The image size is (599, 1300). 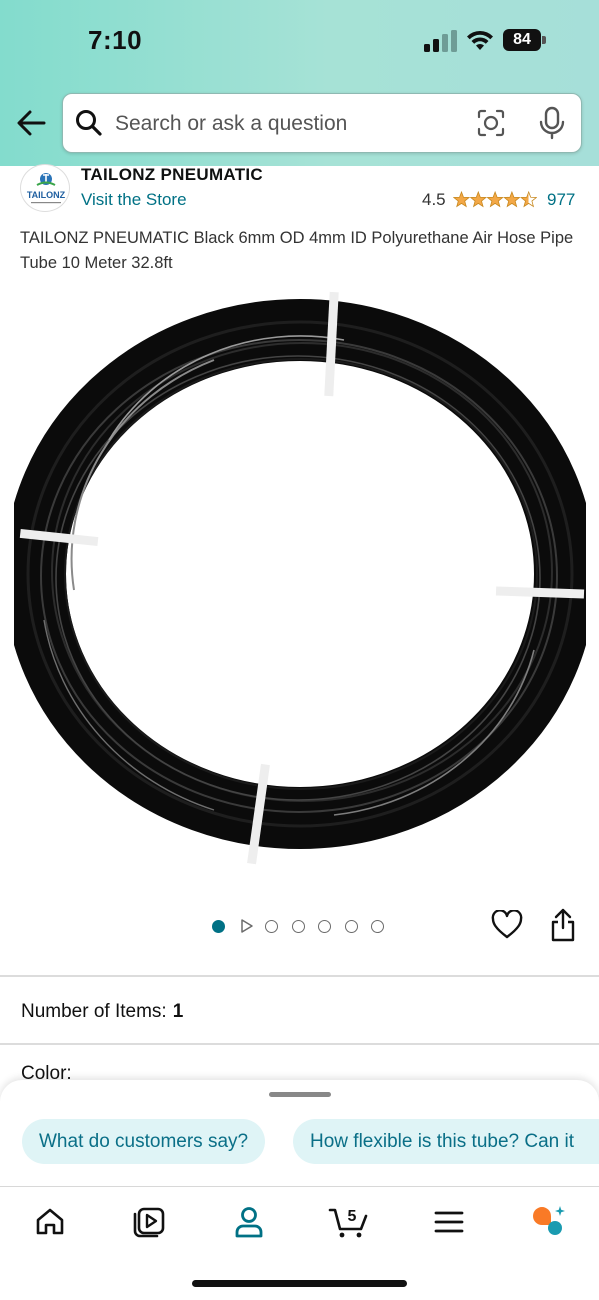 I want to click on battery-indicator: 84, so click(x=525, y=40).